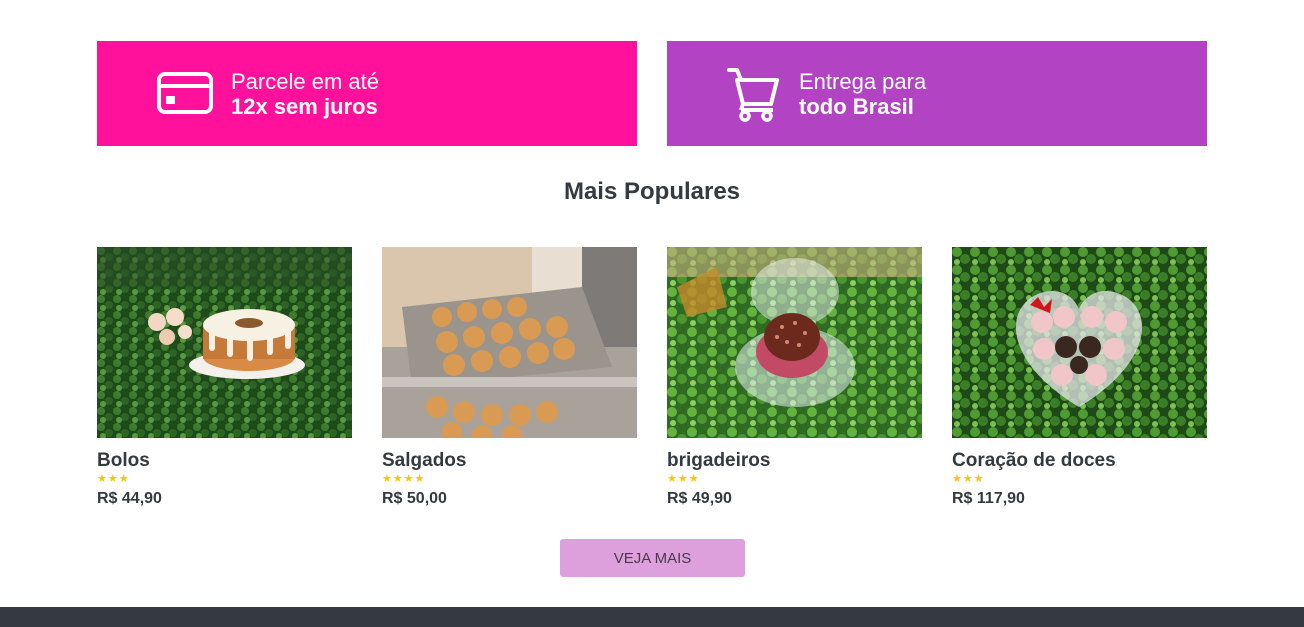 Image resolution: width=1304 pixels, height=627 pixels. I want to click on product-card: Bolos ★★★ R$ 44,90, so click(224, 377).